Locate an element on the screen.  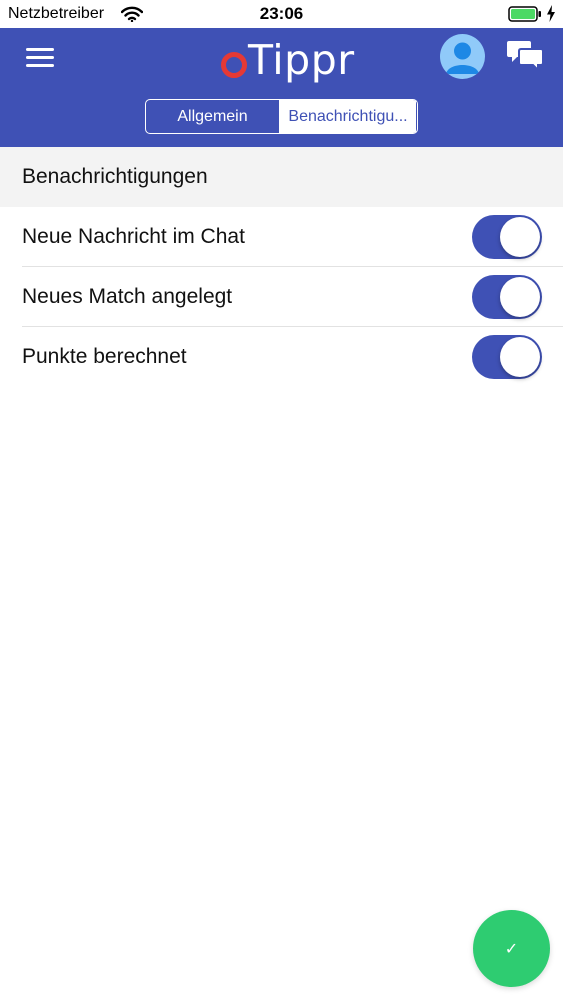
checkmark-icon: ✓ is located at coordinates (511, 948).